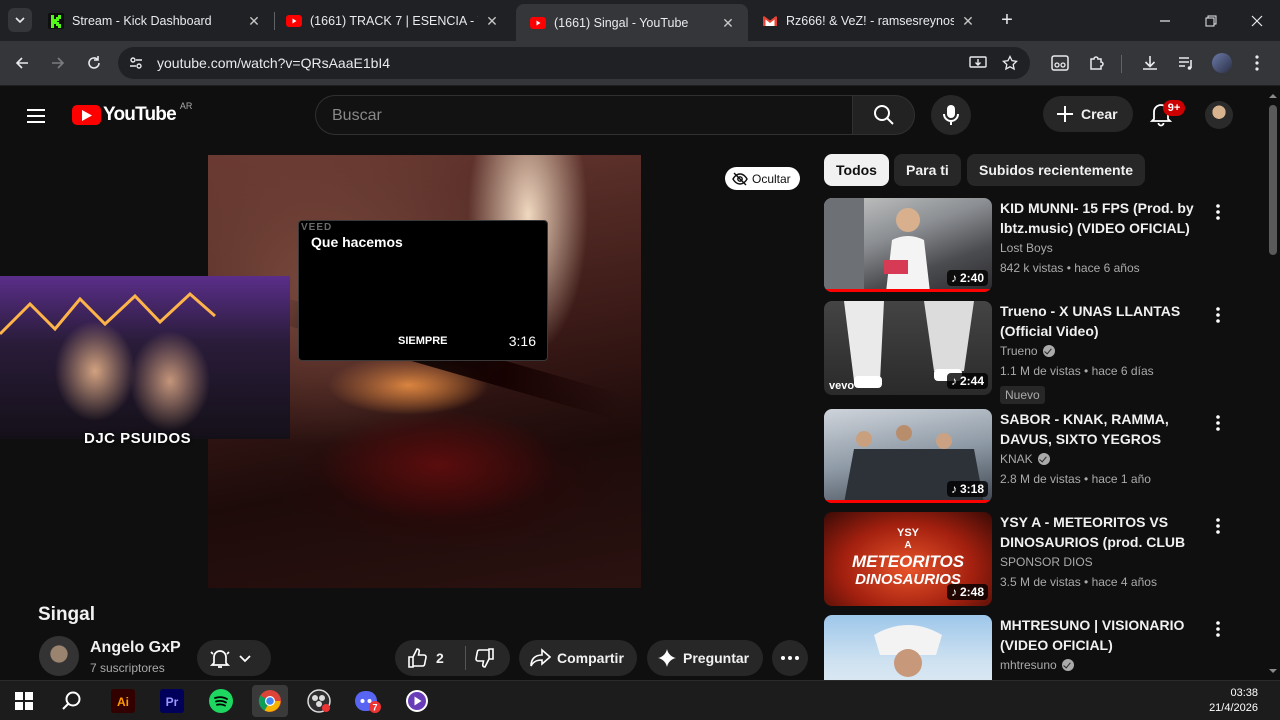 This screenshot has width=1280, height=720. What do you see at coordinates (1027, 351) in the screenshot?
I see `recommendation-channel: Trueno` at bounding box center [1027, 351].